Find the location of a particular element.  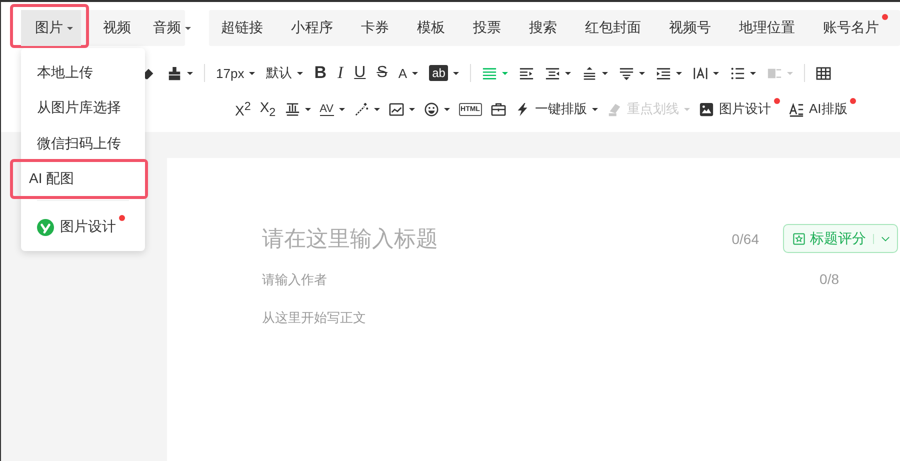

toolbar-button: 默认 is located at coordinates (285, 73).